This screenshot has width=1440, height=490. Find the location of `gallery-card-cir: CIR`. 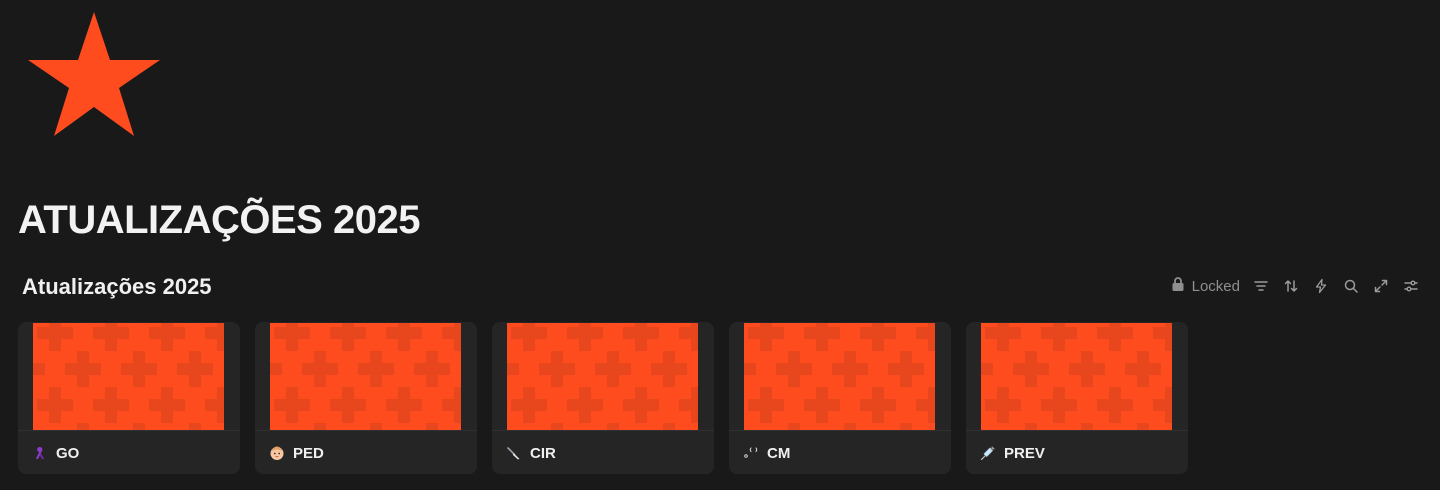

gallery-card-cir: CIR is located at coordinates (603, 398).